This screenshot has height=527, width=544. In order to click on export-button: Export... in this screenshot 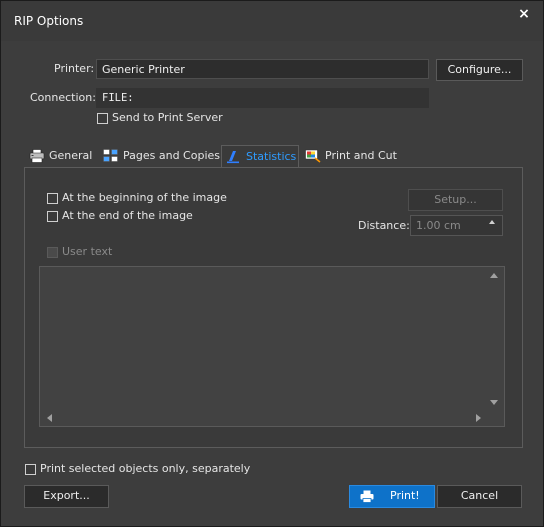, I will do `click(66, 496)`.